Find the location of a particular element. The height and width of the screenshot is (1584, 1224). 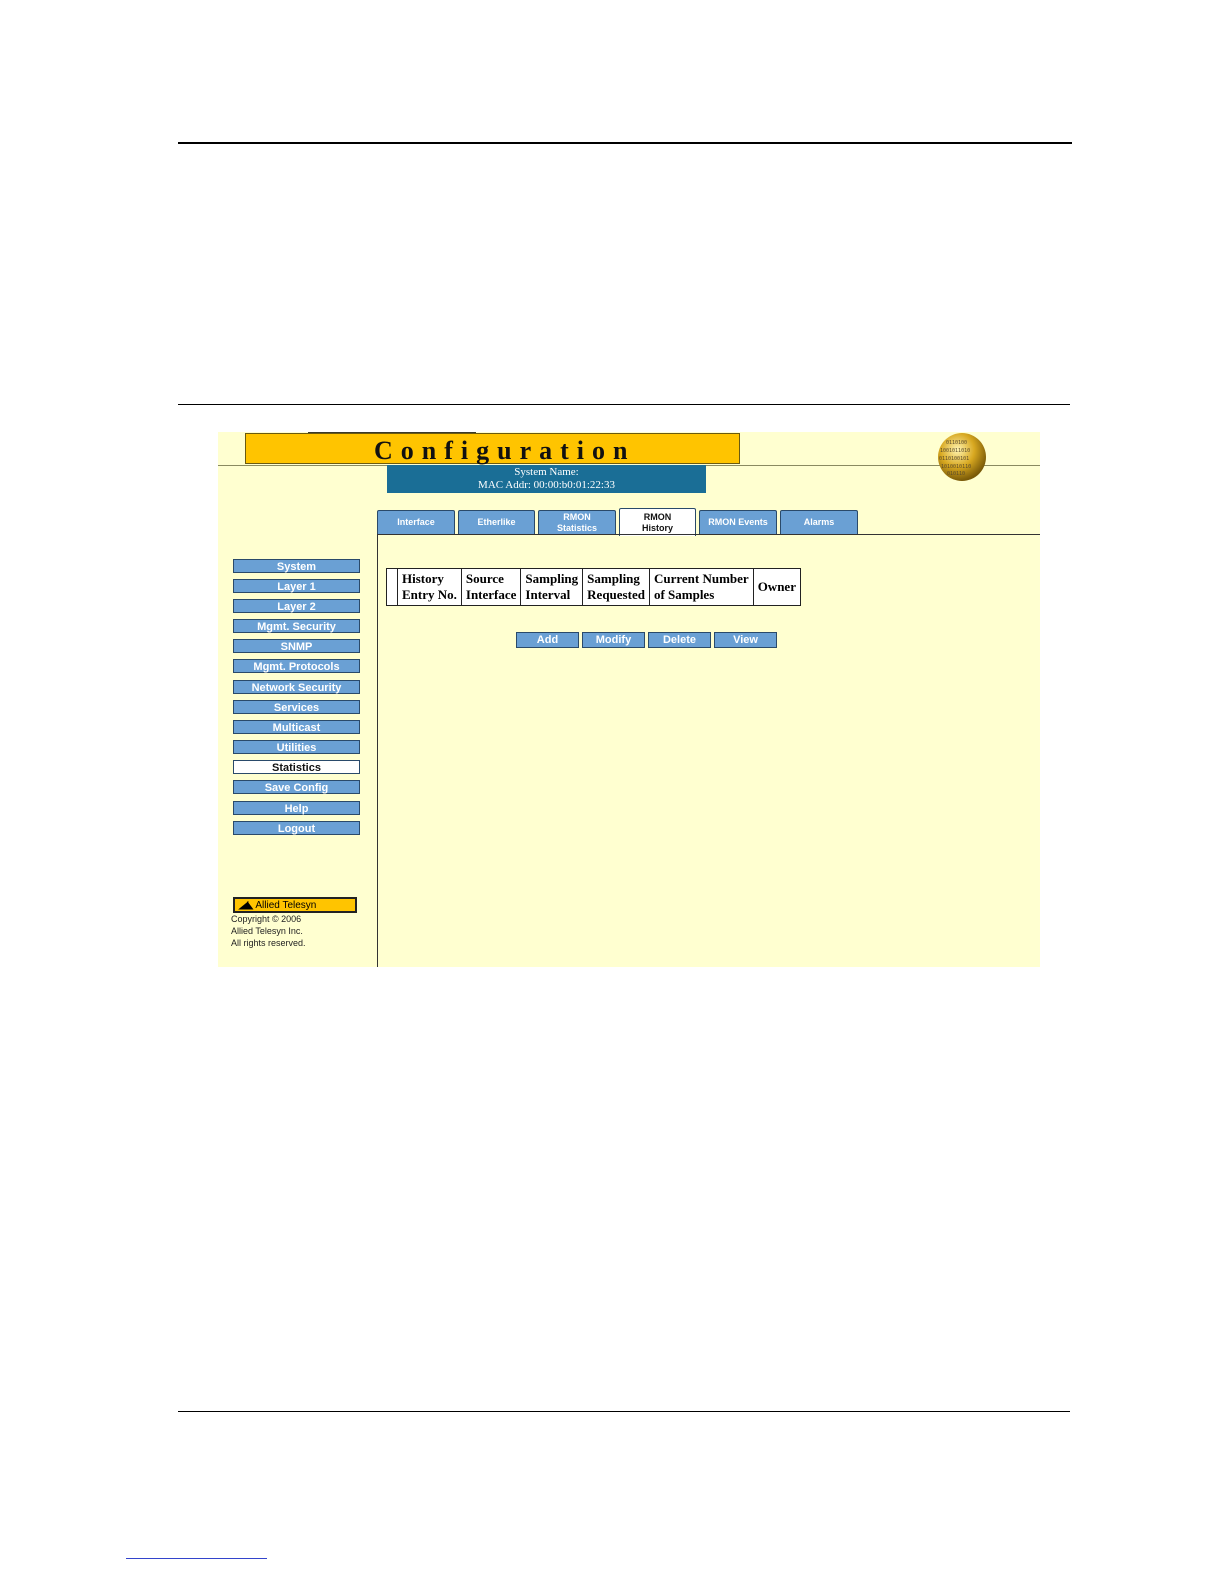

footnote-rule is located at coordinates (196, 1558).